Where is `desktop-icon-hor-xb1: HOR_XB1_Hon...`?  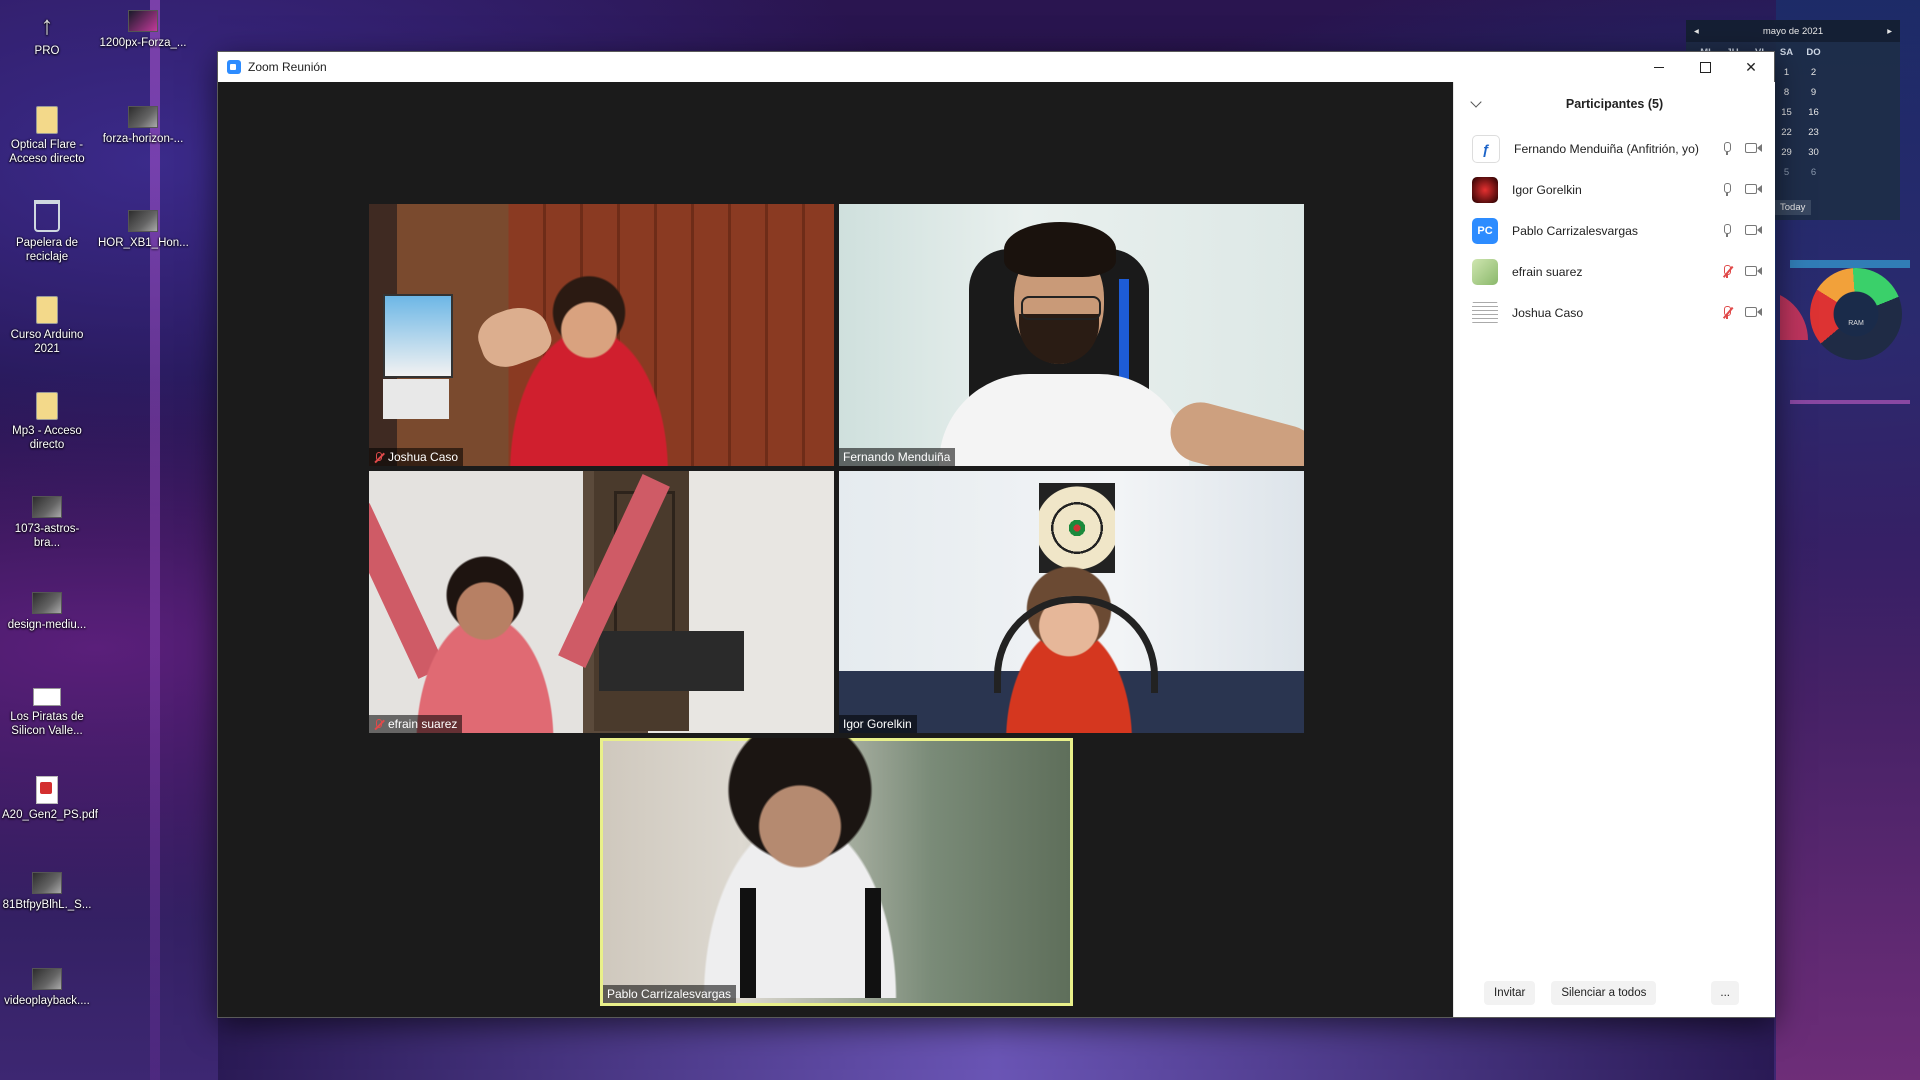 desktop-icon-hor-xb1: HOR_XB1_Hon... is located at coordinates (143, 230).